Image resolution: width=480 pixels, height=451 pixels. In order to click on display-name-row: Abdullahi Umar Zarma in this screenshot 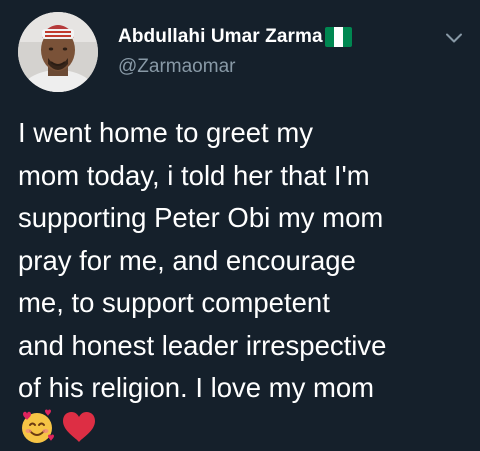, I will do `click(235, 37)`.